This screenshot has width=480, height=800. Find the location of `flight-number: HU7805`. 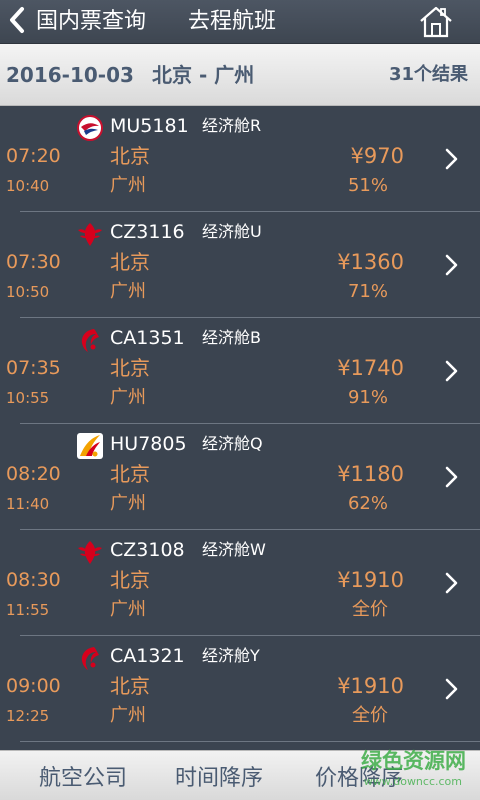

flight-number: HU7805 is located at coordinates (148, 444).